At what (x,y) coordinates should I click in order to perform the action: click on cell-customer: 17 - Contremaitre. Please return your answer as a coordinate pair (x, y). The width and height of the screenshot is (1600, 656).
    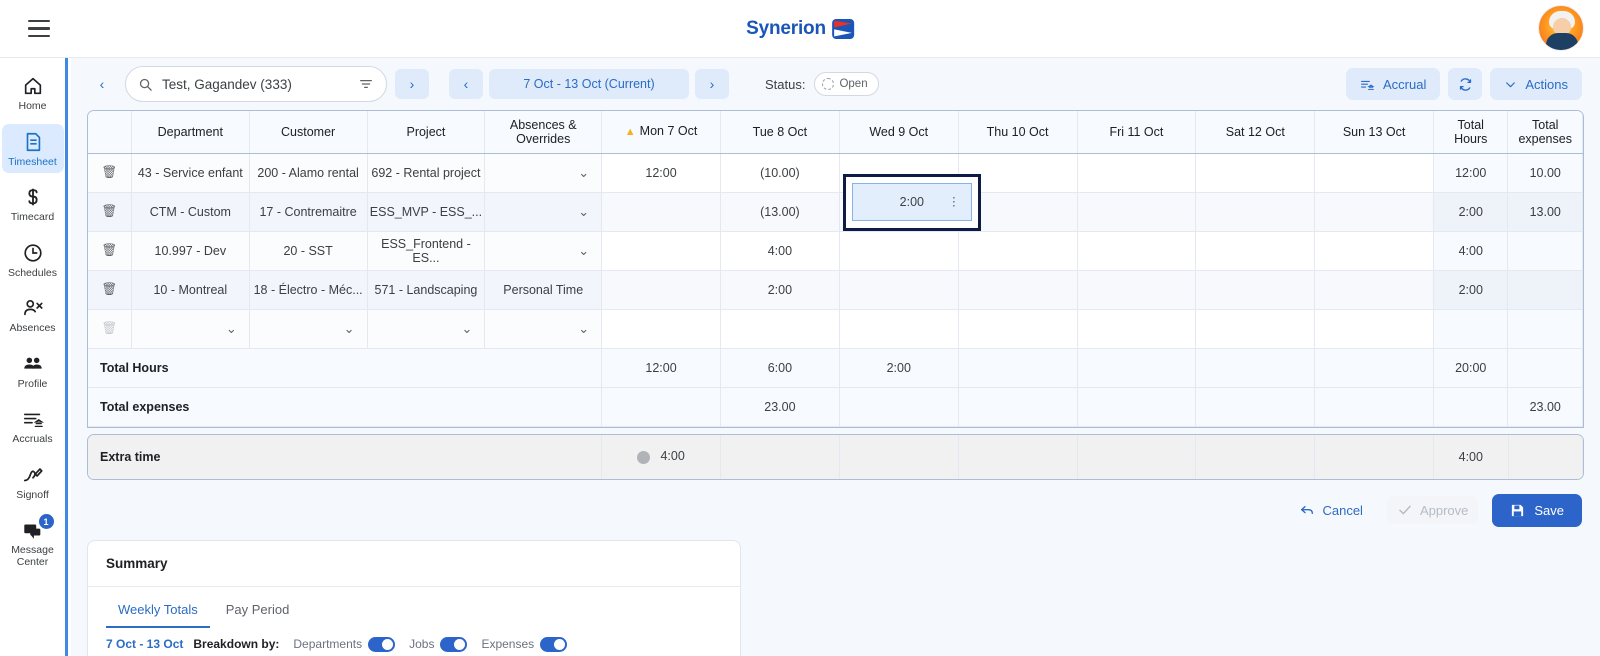
    Looking at the image, I should click on (308, 212).